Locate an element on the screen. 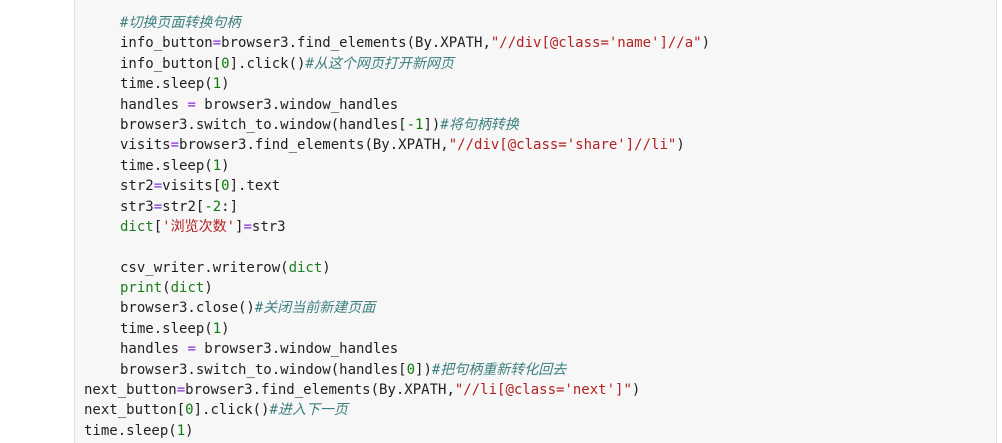 This screenshot has width=1002, height=443. code-token: "//div[@class='name']//a" is located at coordinates (596, 43).